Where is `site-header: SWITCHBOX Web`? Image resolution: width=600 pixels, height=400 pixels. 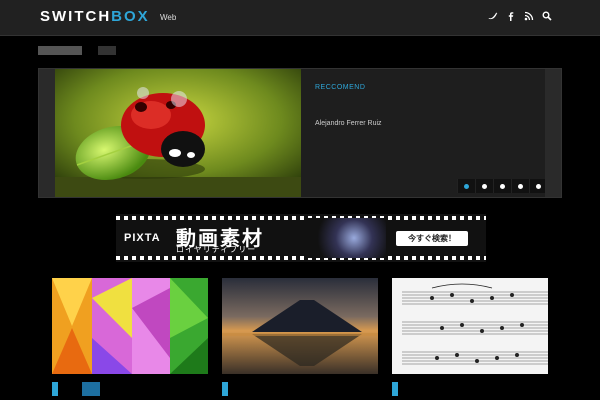 site-header: SWITCHBOX Web is located at coordinates (300, 18).